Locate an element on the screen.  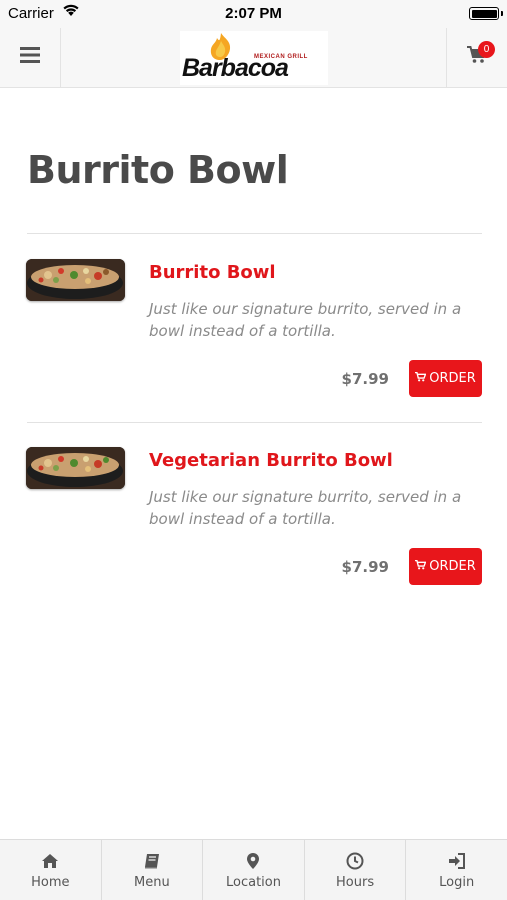
status-bar: Carrier 2:07 PM is located at coordinates (253, 14).